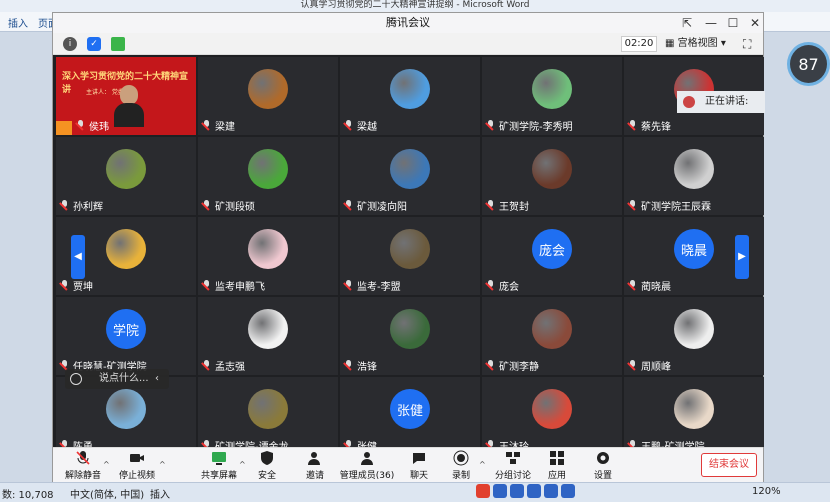  I want to click on participant-tile: 学院 任晓慧-矿测学院, so click(126, 336).